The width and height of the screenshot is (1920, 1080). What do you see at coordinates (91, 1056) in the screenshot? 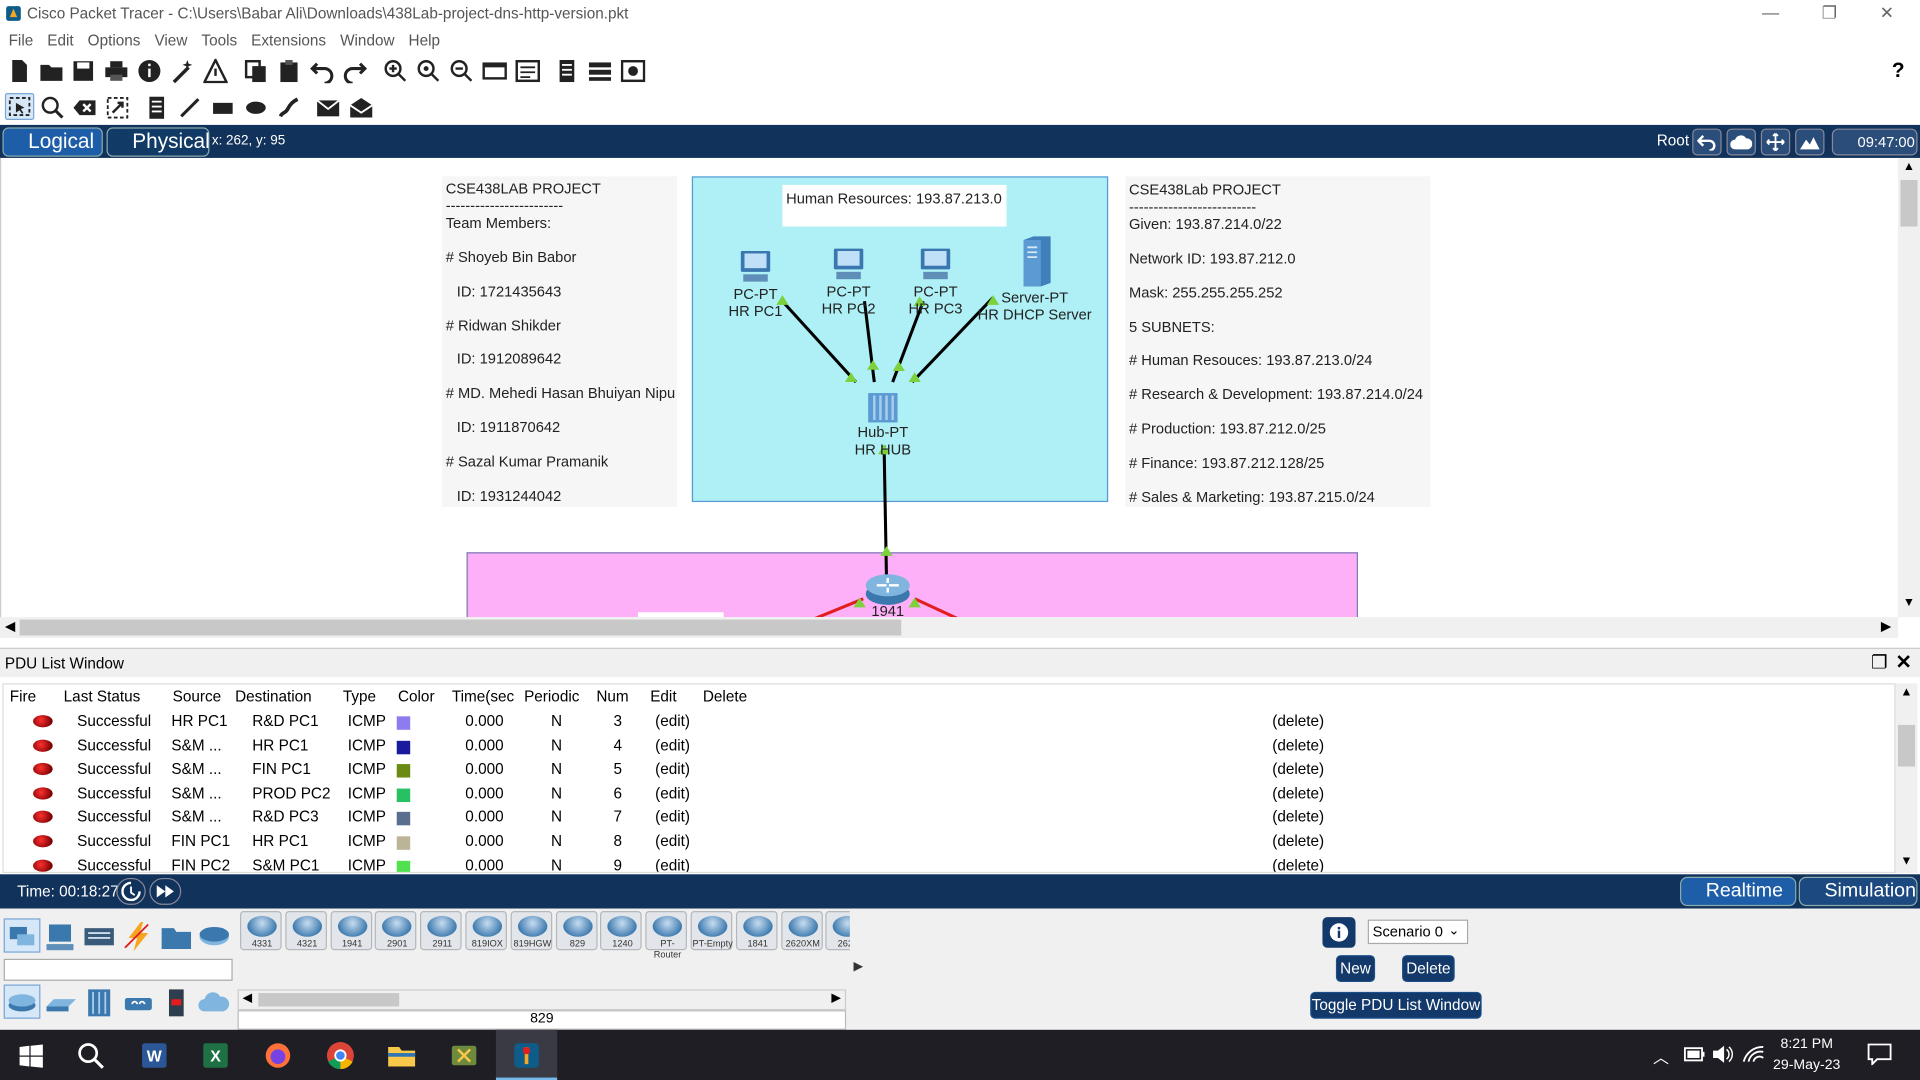
I see `search-icon` at bounding box center [91, 1056].